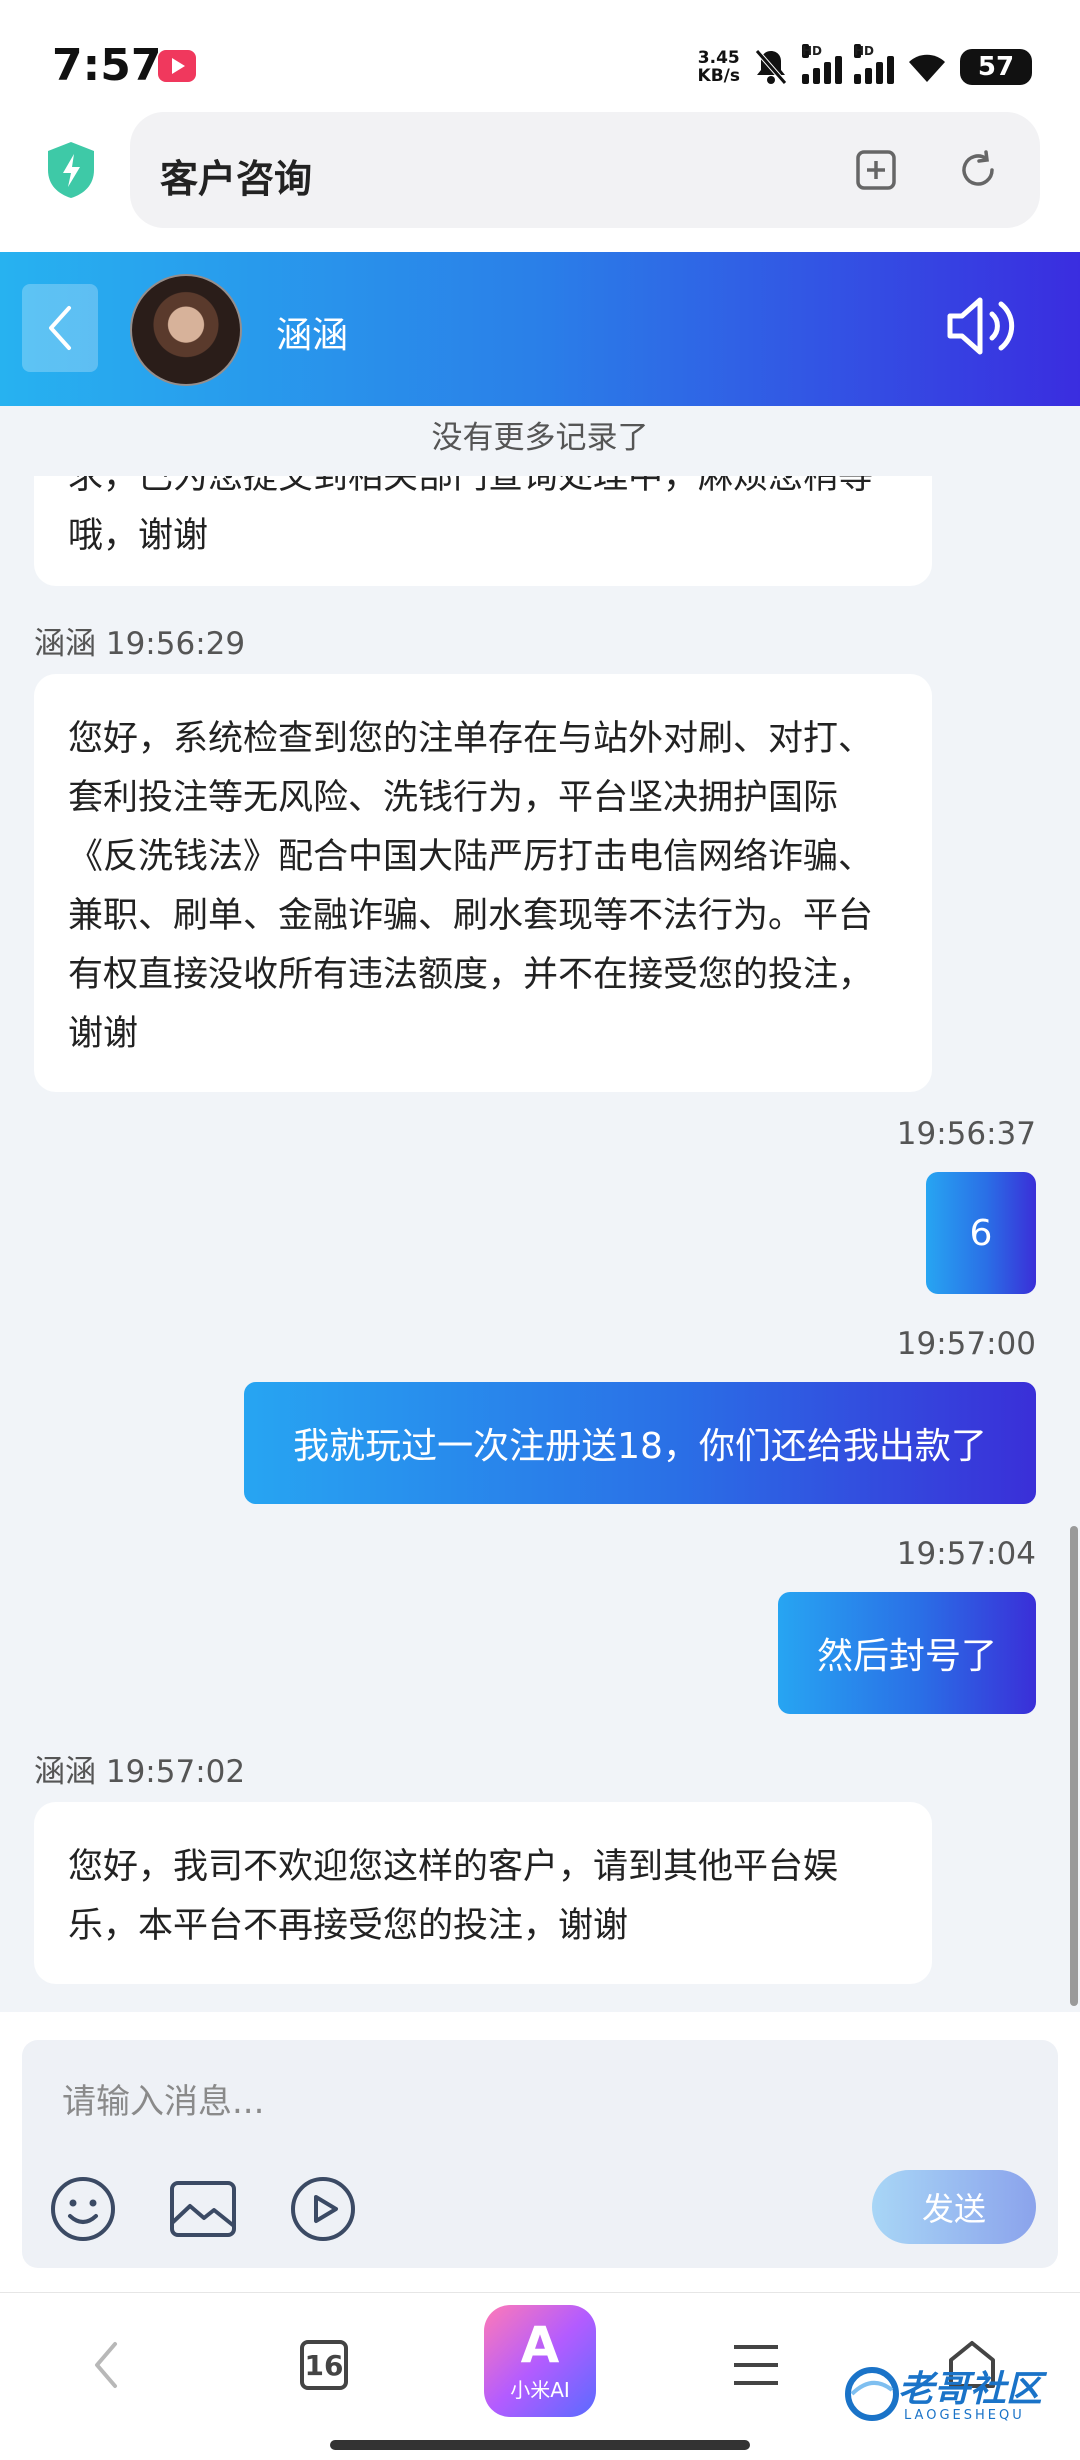  I want to click on menu-icon, so click(756, 2365).